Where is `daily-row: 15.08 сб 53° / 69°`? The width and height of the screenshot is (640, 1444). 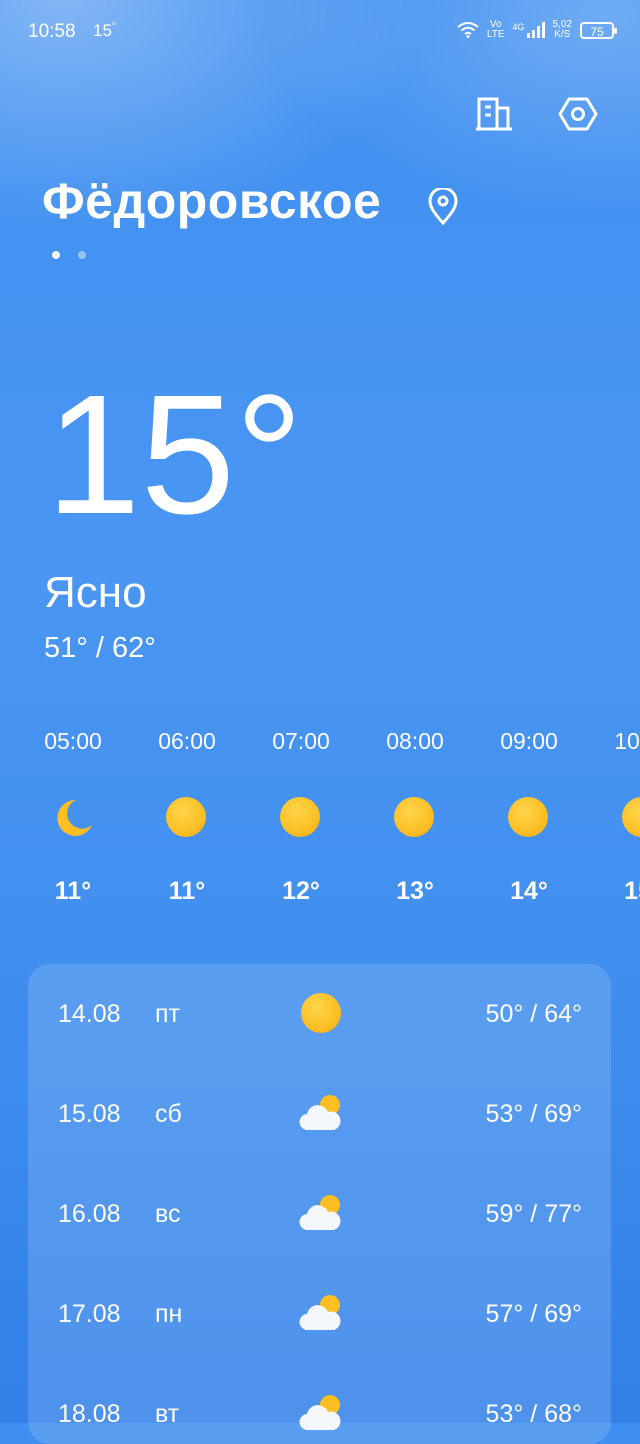 daily-row: 15.08 сб 53° / 69° is located at coordinates (319, 1114).